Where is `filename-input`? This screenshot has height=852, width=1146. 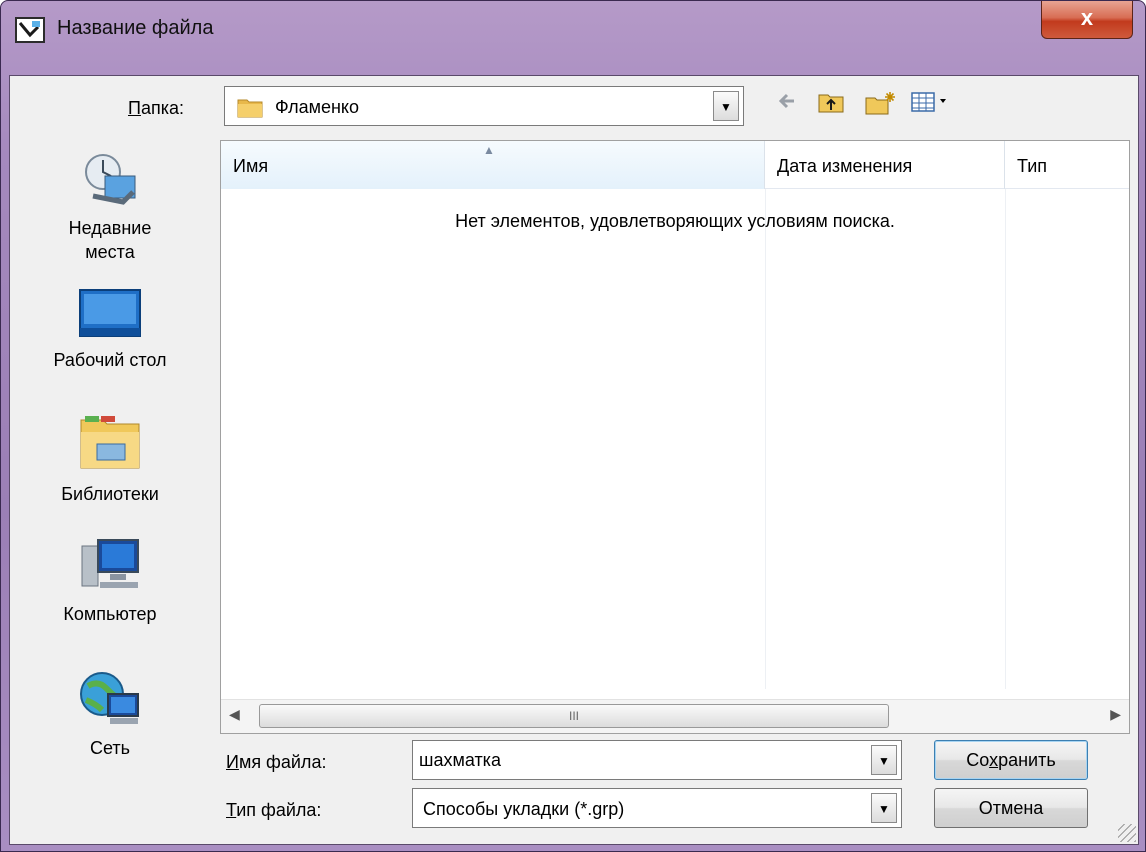
filename-input is located at coordinates (639, 760).